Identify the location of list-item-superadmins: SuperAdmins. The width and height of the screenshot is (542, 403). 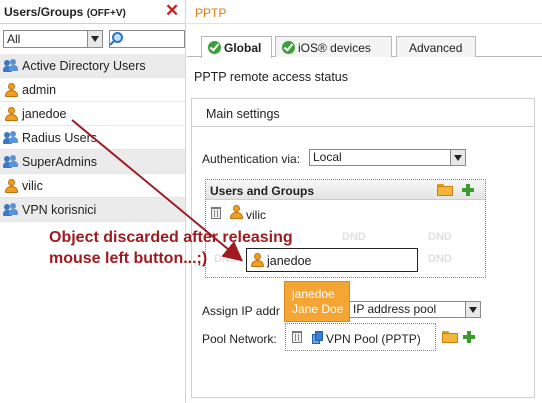
(92, 162).